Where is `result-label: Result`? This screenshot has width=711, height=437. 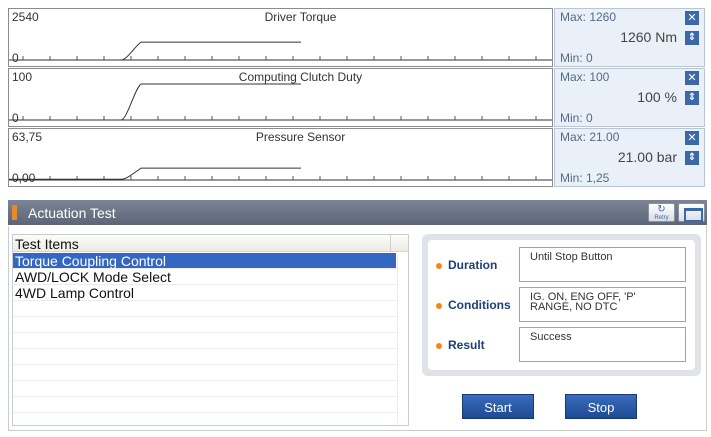 result-label: Result is located at coordinates (466, 345).